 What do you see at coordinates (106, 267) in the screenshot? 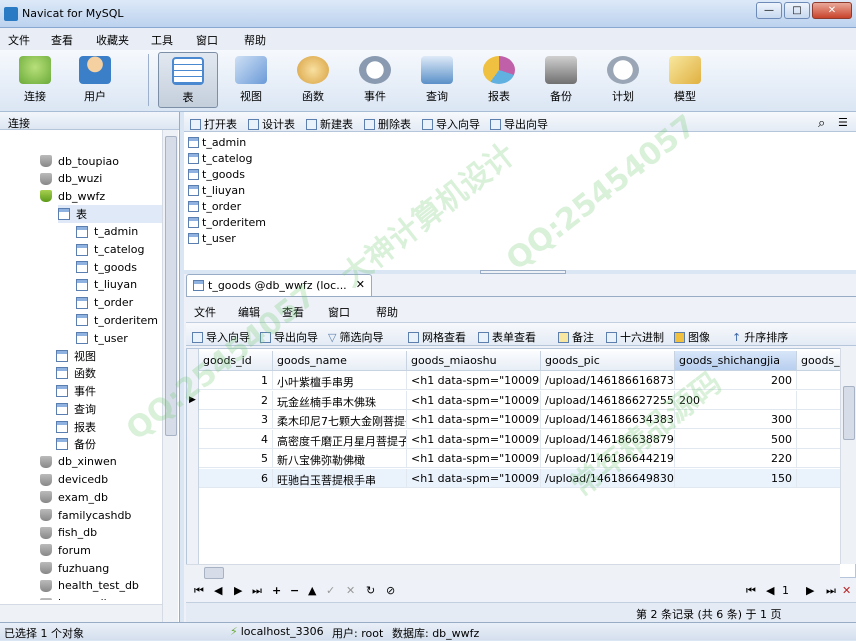
I see `tree-item: t_goods` at bounding box center [106, 267].